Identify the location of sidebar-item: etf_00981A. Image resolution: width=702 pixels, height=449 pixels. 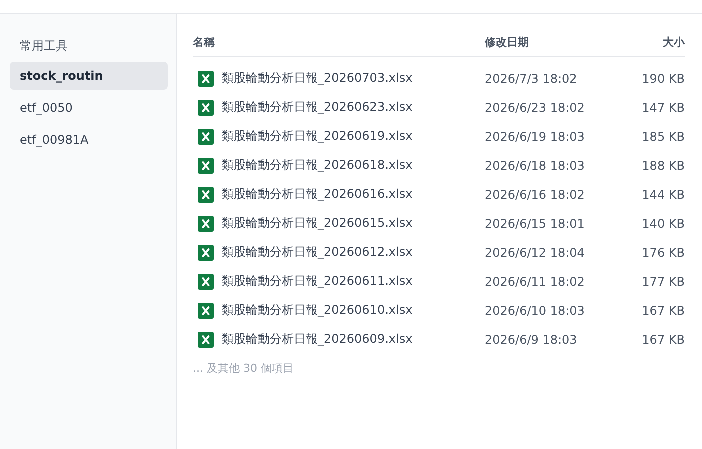
(89, 140).